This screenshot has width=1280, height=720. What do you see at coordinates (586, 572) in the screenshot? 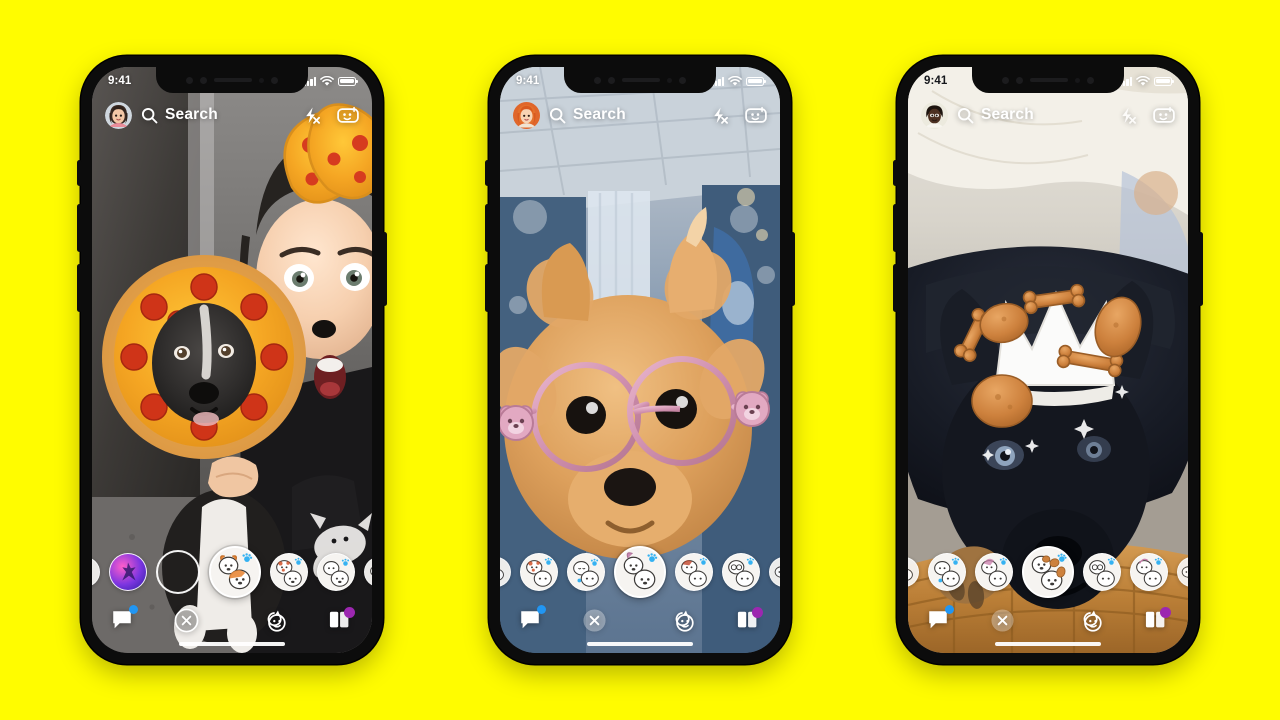
I see `lens-sleepy-dog-paw` at bounding box center [586, 572].